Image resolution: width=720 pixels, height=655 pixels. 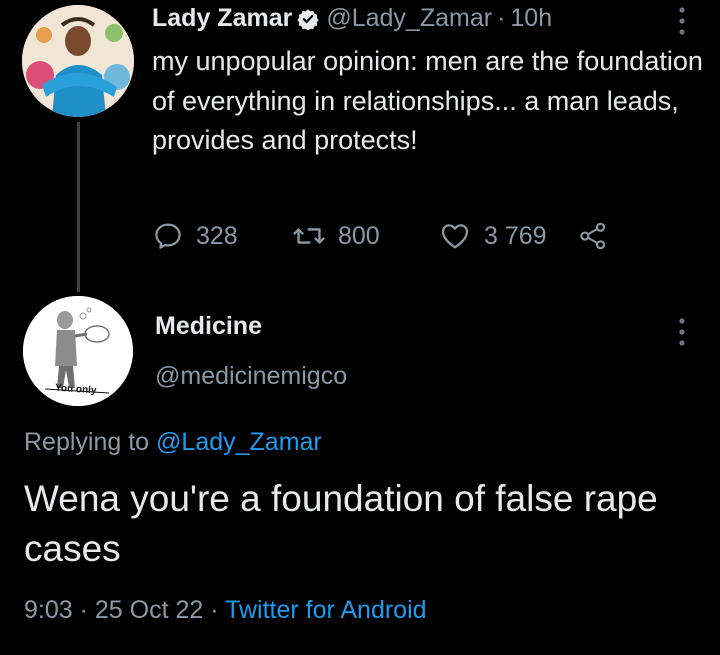 What do you see at coordinates (251, 376) in the screenshot?
I see `reply-author-handle: @medicinemigco` at bounding box center [251, 376].